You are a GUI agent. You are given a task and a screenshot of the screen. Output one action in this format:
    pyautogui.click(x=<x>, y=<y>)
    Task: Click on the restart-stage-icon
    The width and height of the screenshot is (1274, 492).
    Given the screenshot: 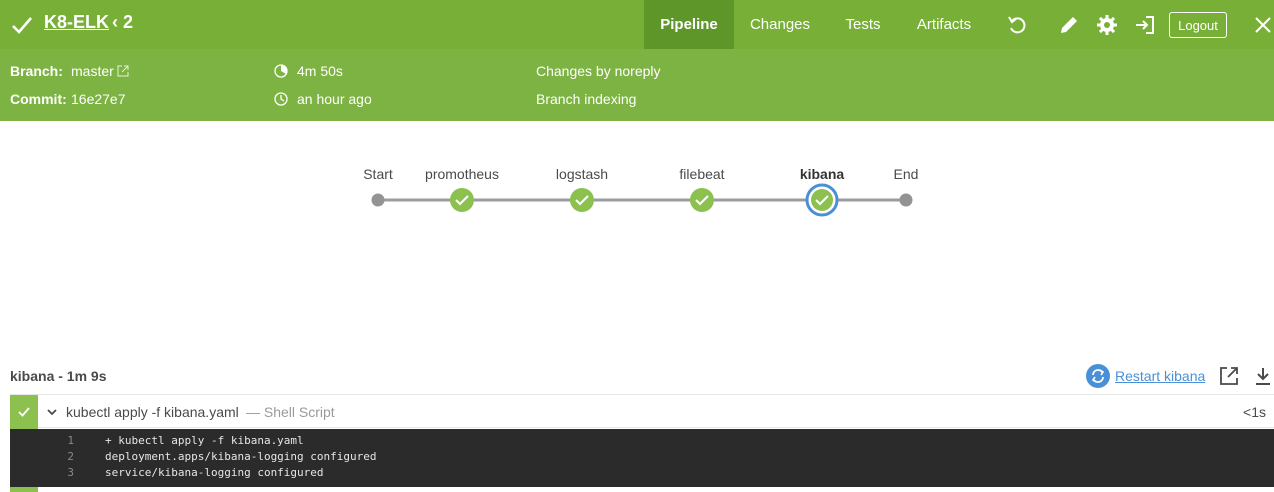 What is the action you would take?
    pyautogui.click(x=1098, y=376)
    